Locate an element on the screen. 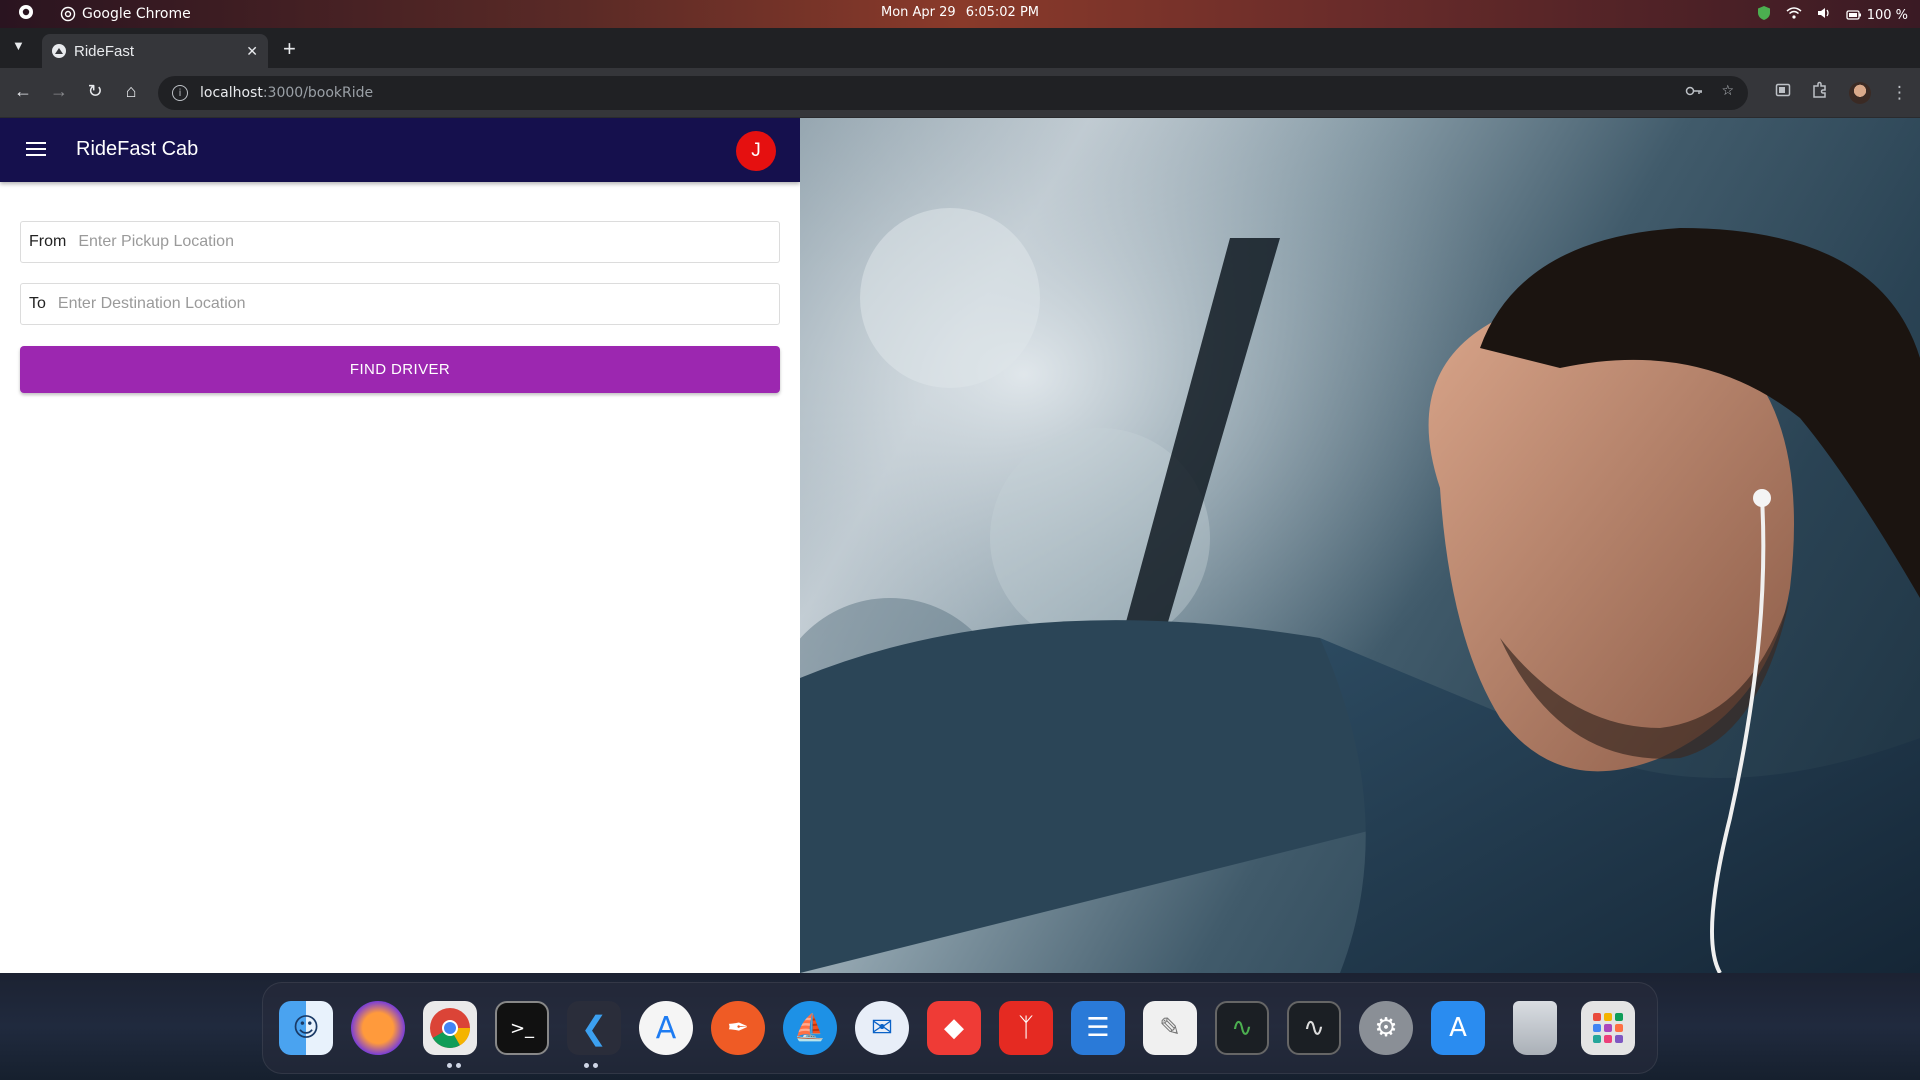  destination-field: To is located at coordinates (400, 304).